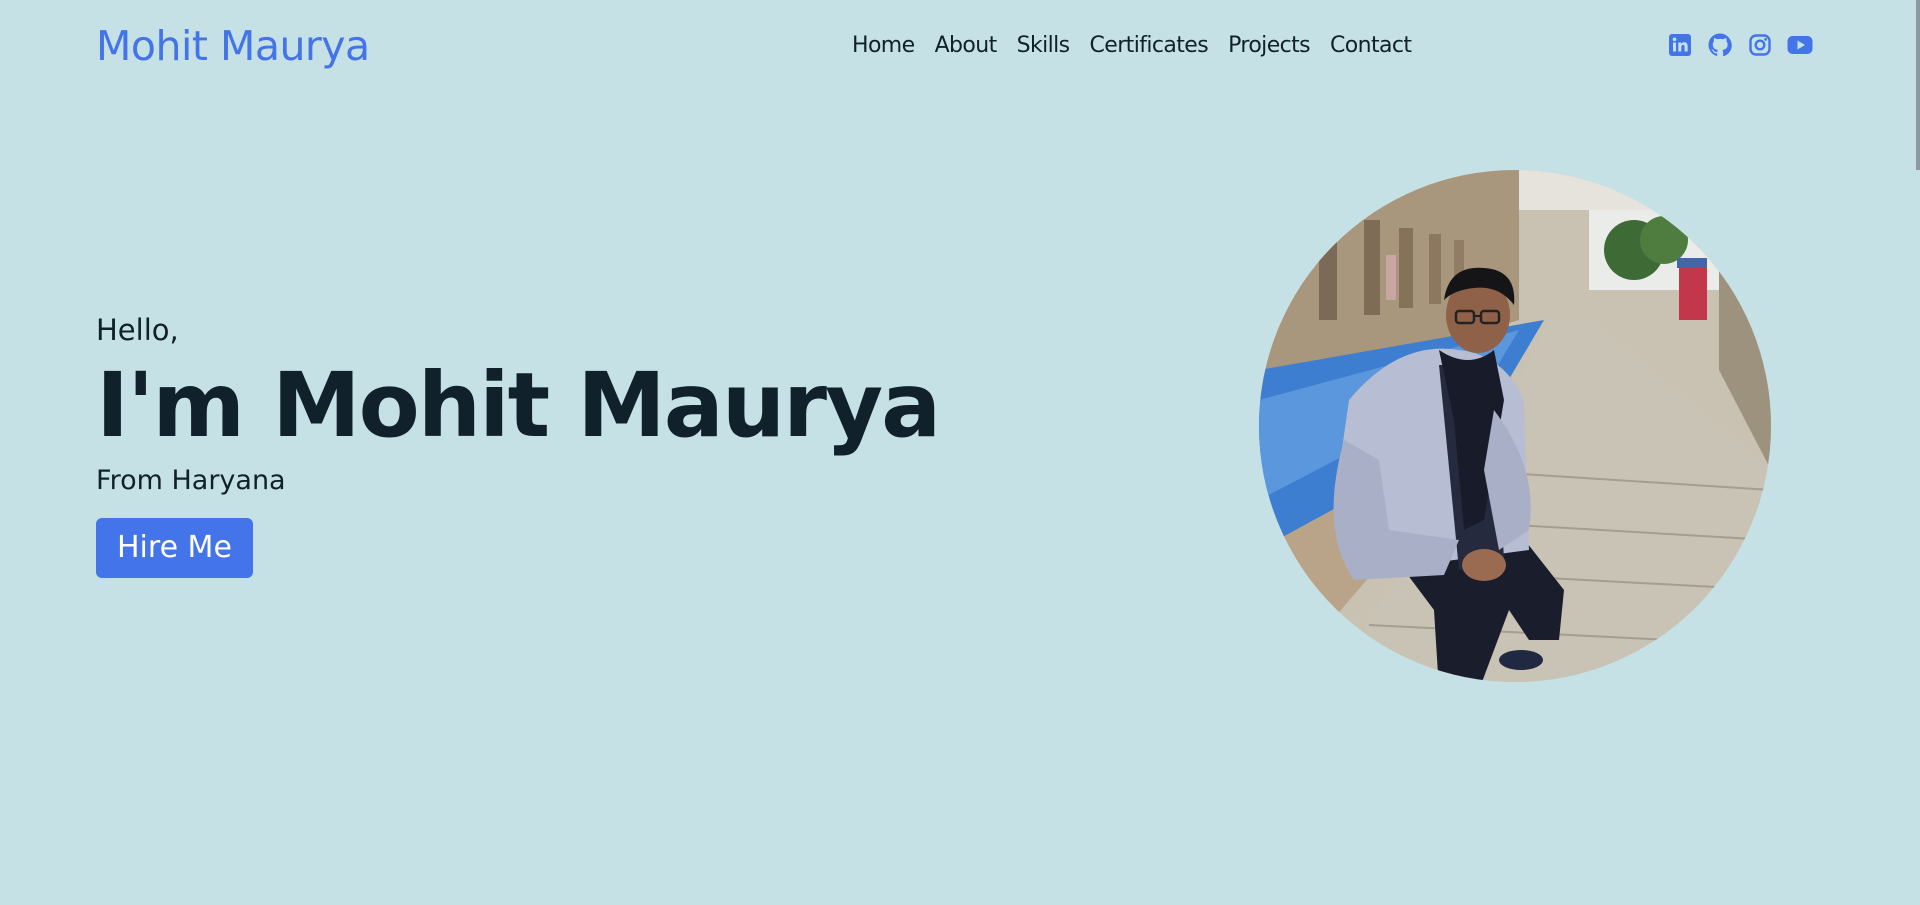 This screenshot has height=905, width=1920. Describe the element at coordinates (191, 480) in the screenshot. I see `hero-location: From Haryana` at that location.